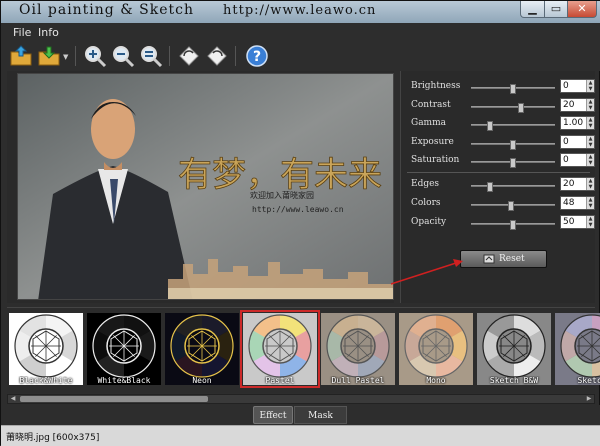 The image size is (600, 446). I want to click on effect-thumbnail: Neon, so click(202, 349).